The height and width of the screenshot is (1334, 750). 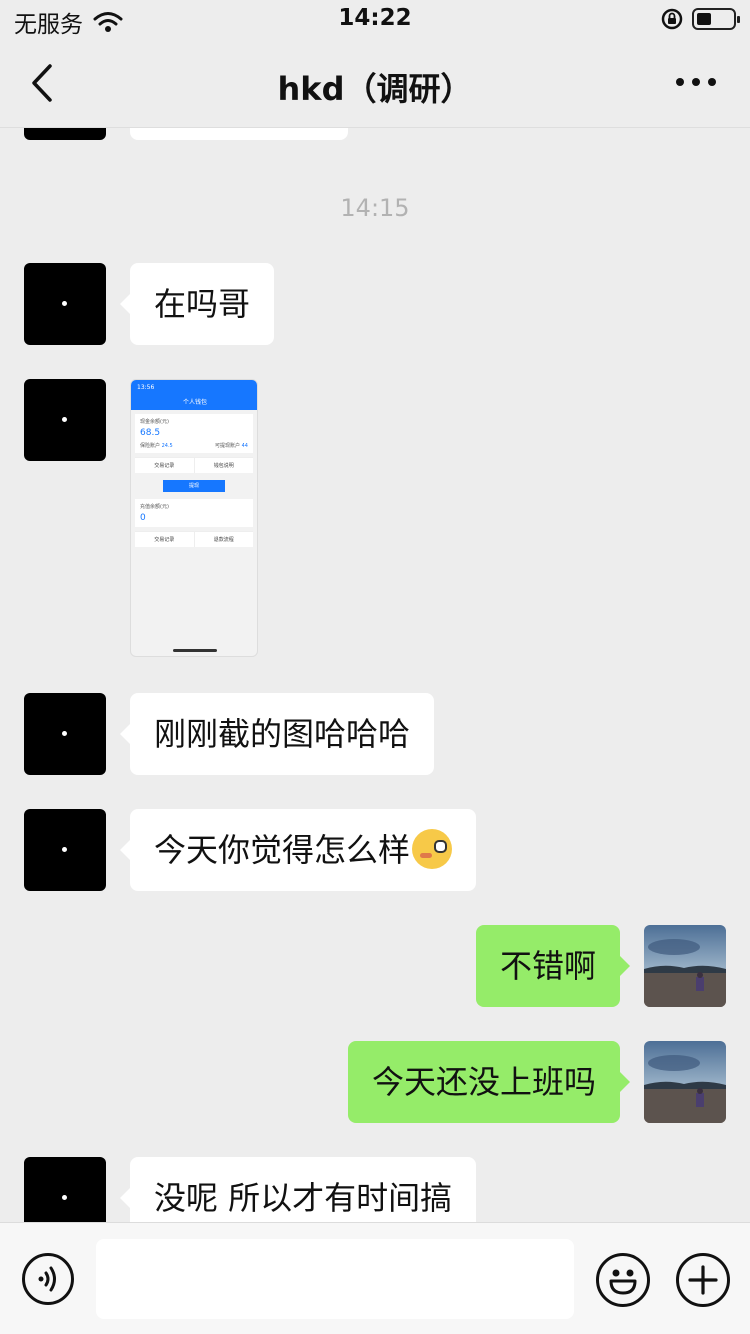 I want to click on thumb-link-right: 钱包说明, so click(x=223, y=465).